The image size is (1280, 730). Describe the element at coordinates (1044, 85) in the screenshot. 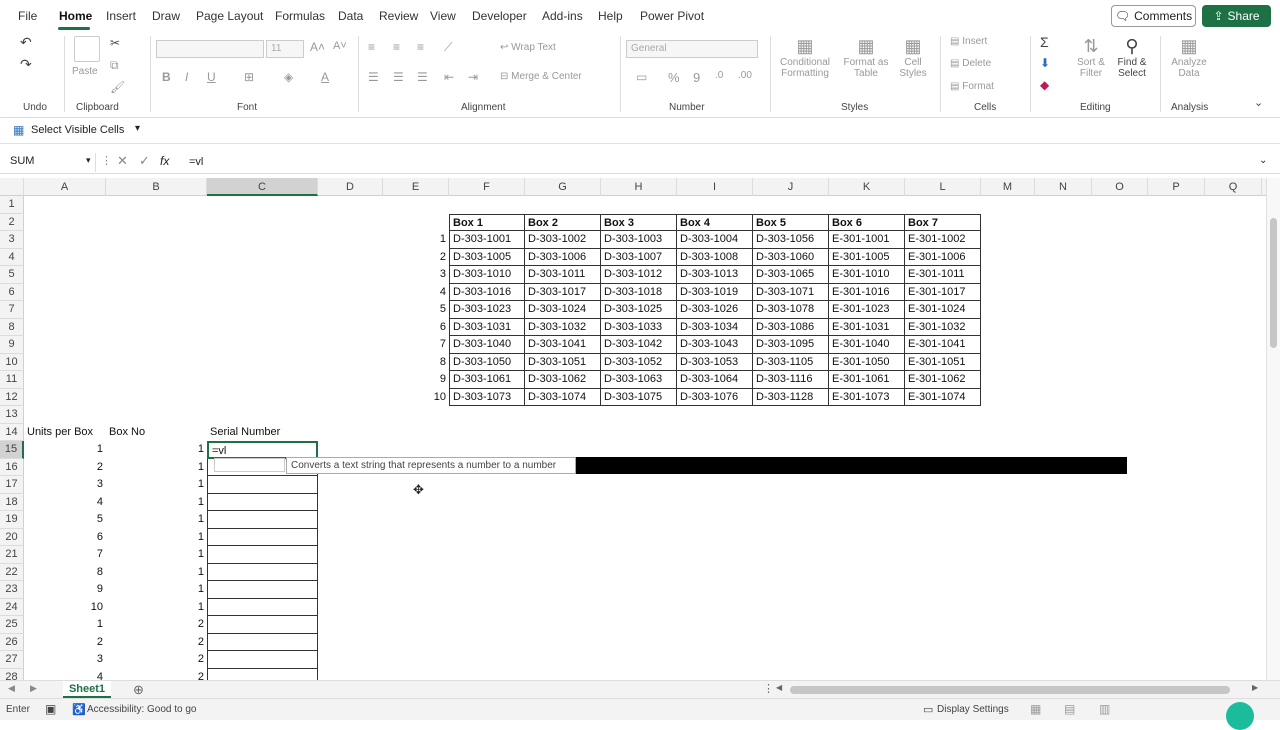

I see `clear-icon: ◆` at that location.